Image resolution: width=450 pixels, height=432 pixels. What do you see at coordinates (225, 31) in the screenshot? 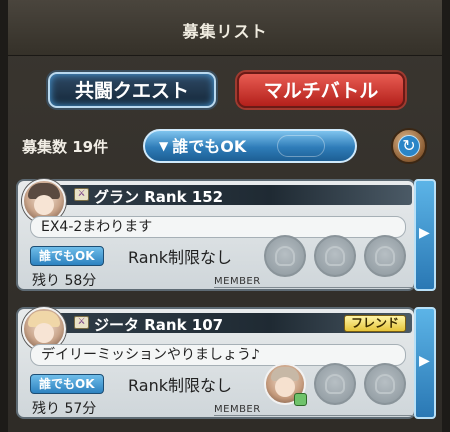
I see `page-title: 募集リスト` at bounding box center [225, 31].